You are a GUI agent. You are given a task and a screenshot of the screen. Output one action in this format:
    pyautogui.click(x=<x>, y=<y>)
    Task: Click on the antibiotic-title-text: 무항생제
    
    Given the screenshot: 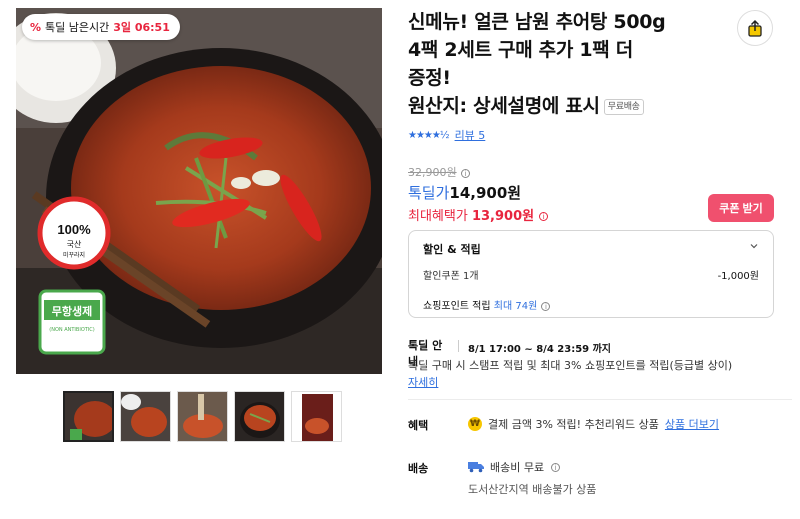 What is the action you would take?
    pyautogui.click(x=72, y=311)
    